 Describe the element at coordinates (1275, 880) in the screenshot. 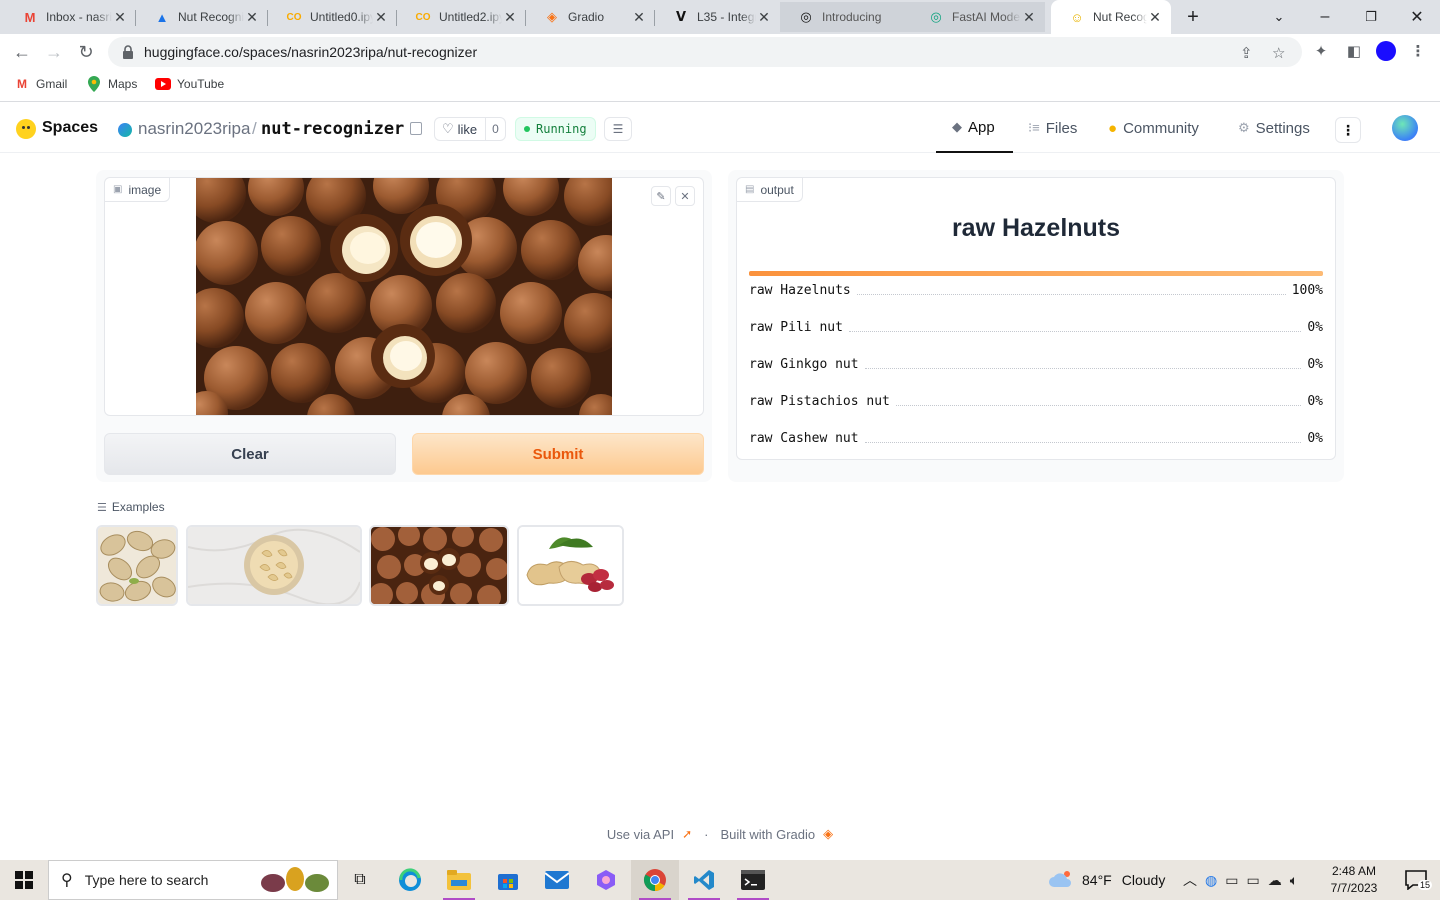

I see `onedrive-cloud-icon: ☁` at that location.